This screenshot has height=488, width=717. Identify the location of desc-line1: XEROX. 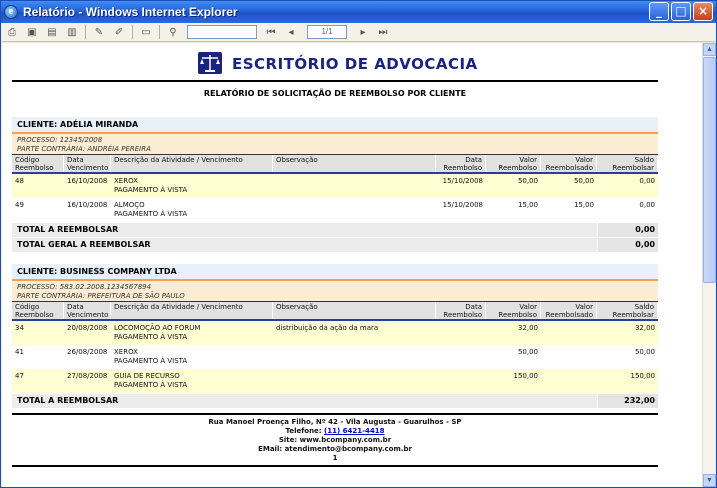
(126, 352).